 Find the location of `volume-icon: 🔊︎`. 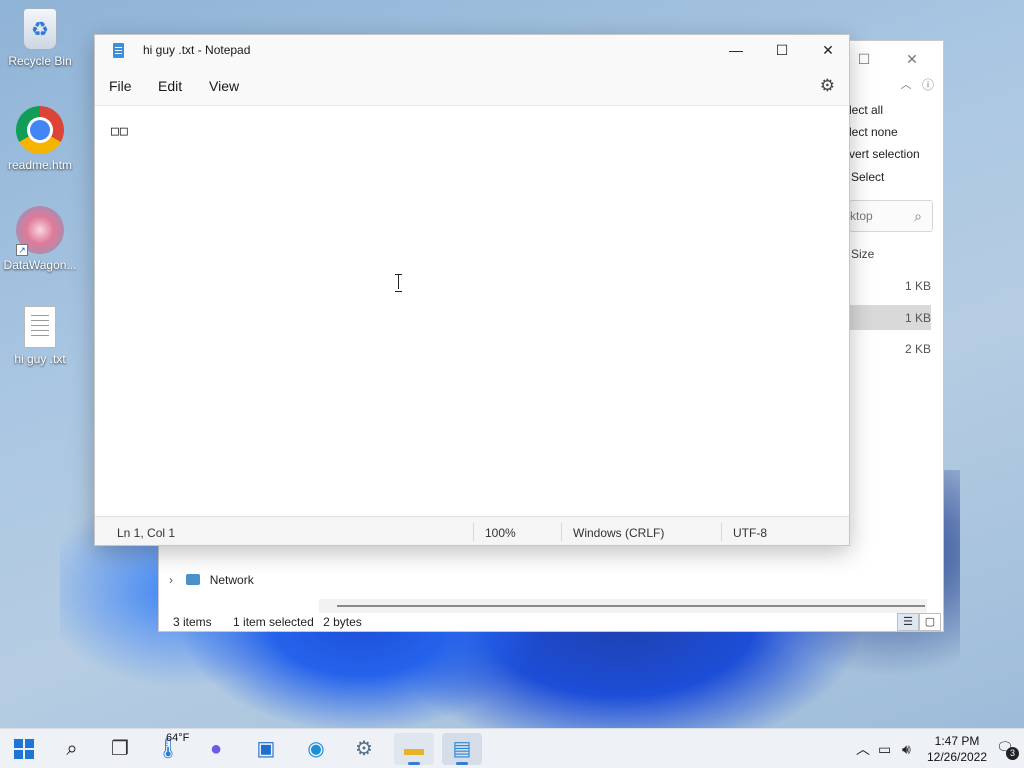

volume-icon: 🔊︎ is located at coordinates (906, 748).